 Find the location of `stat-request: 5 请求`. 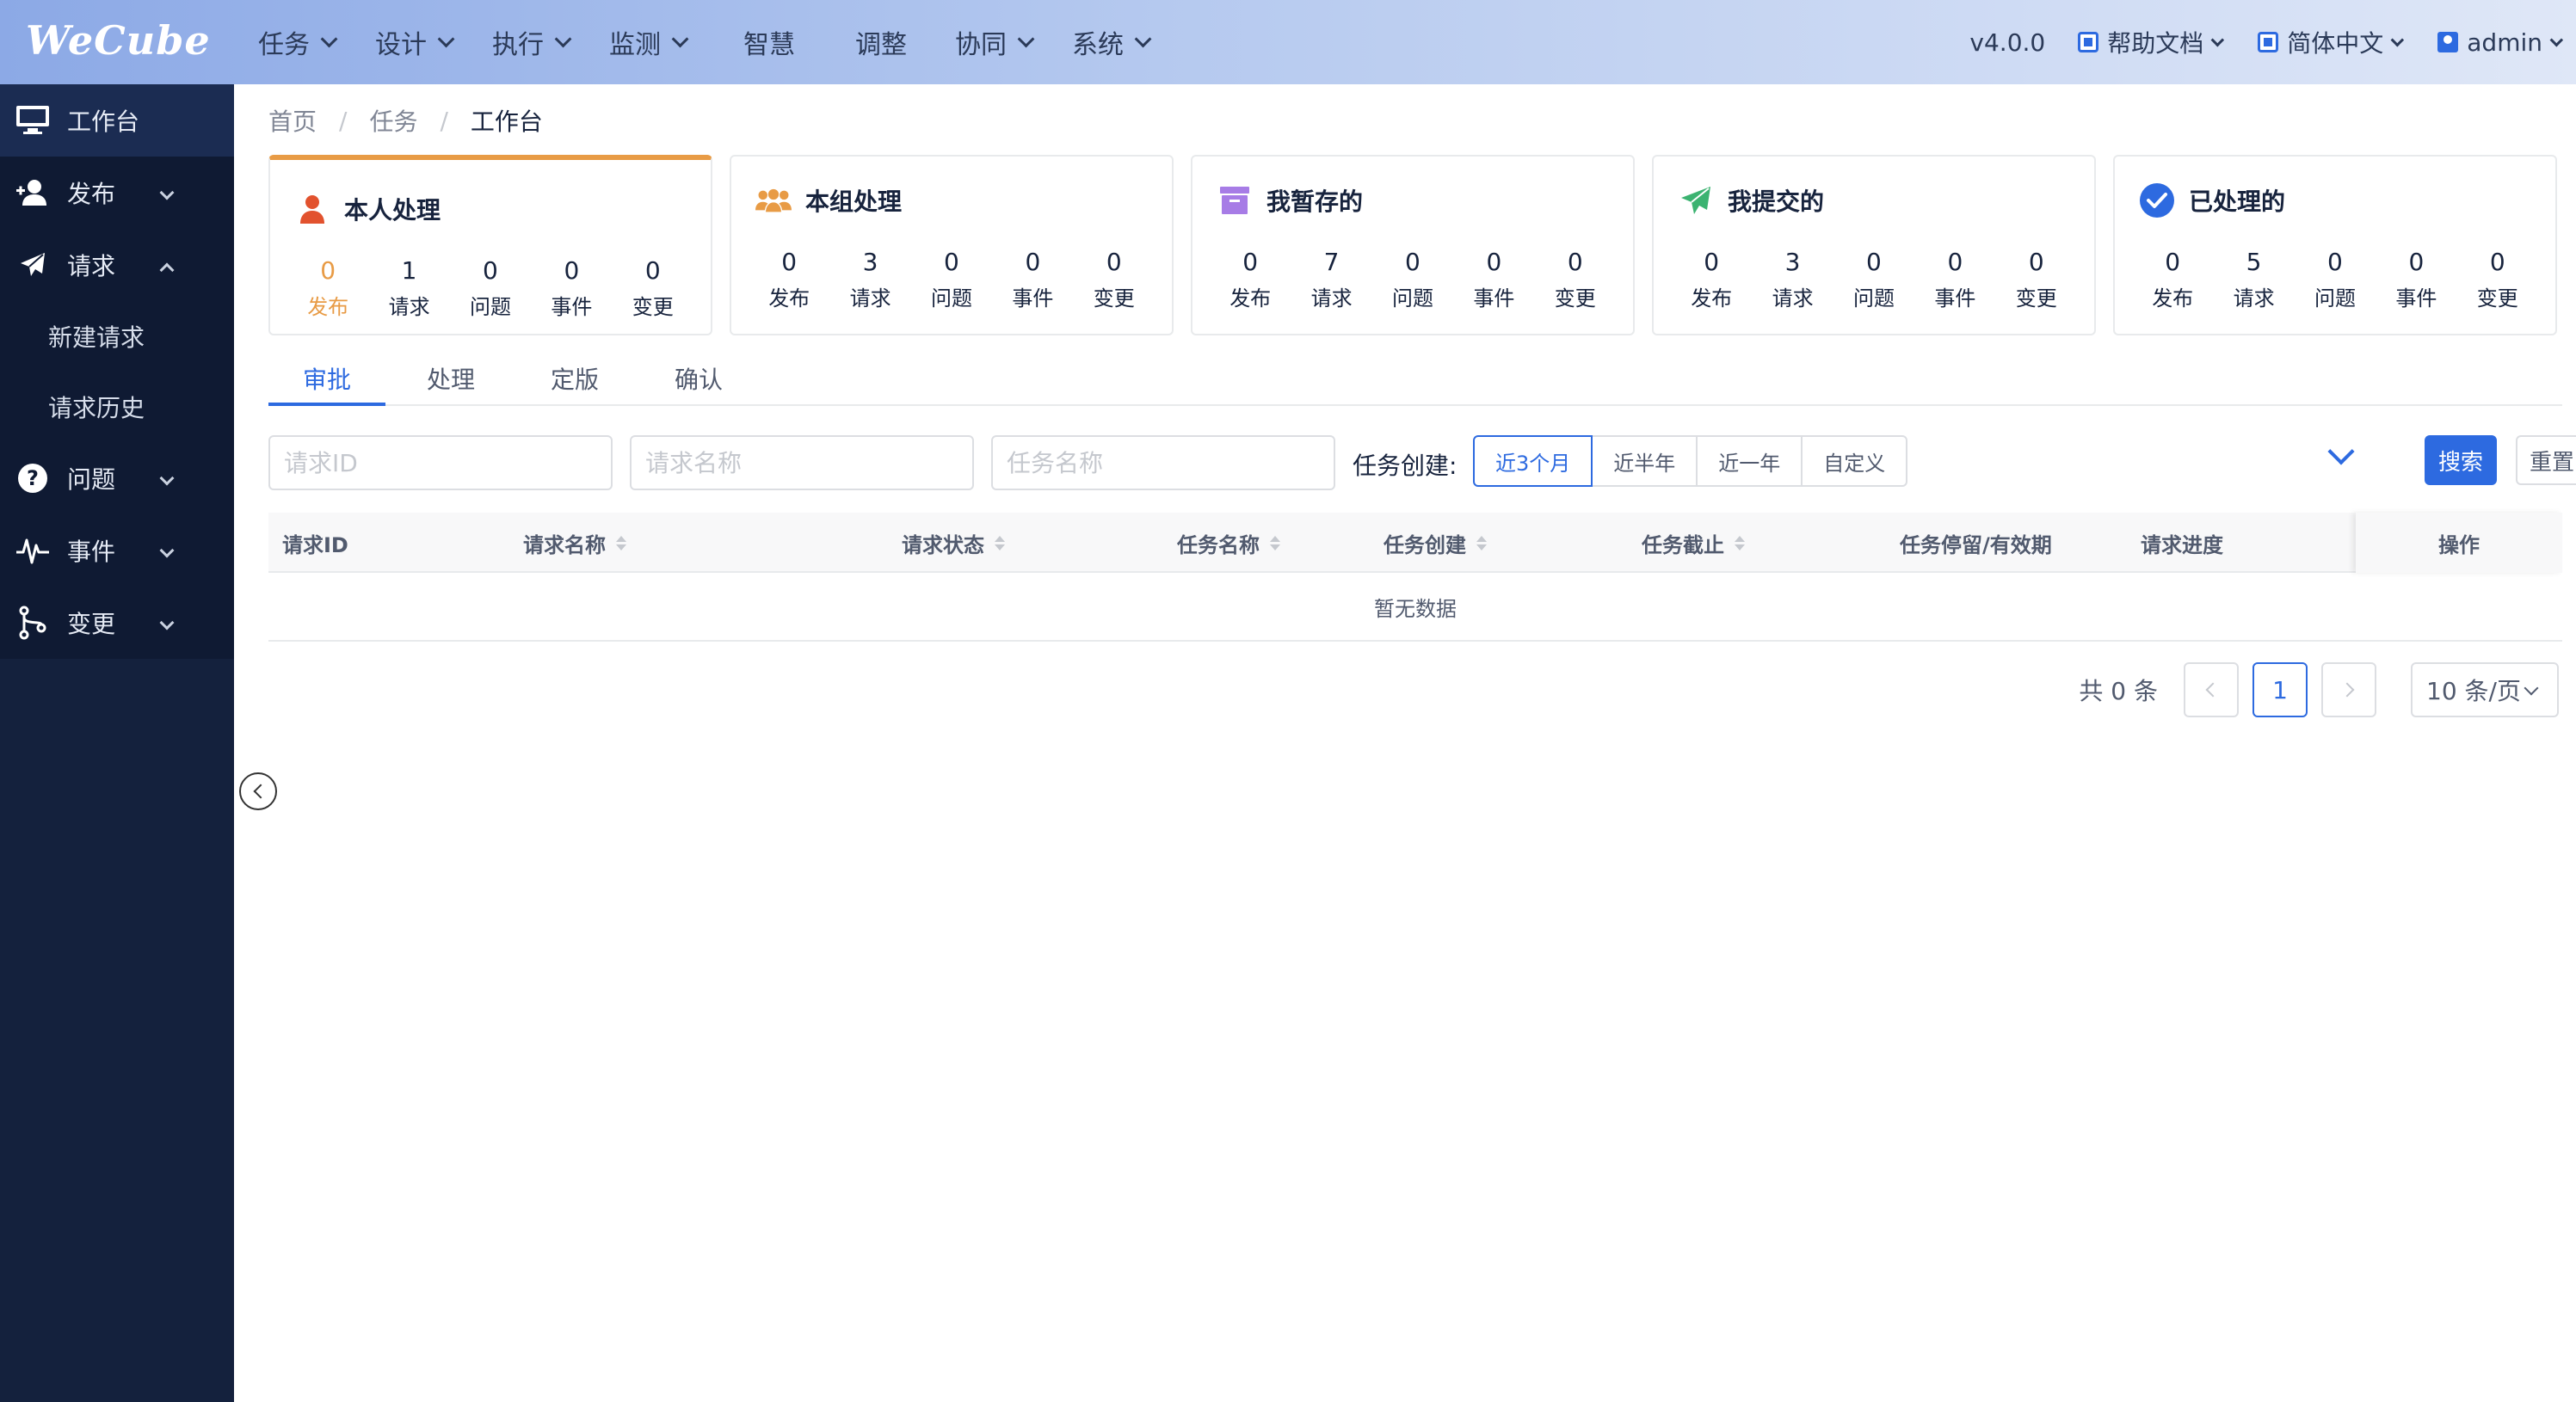

stat-request: 5 请求 is located at coordinates (2254, 279).